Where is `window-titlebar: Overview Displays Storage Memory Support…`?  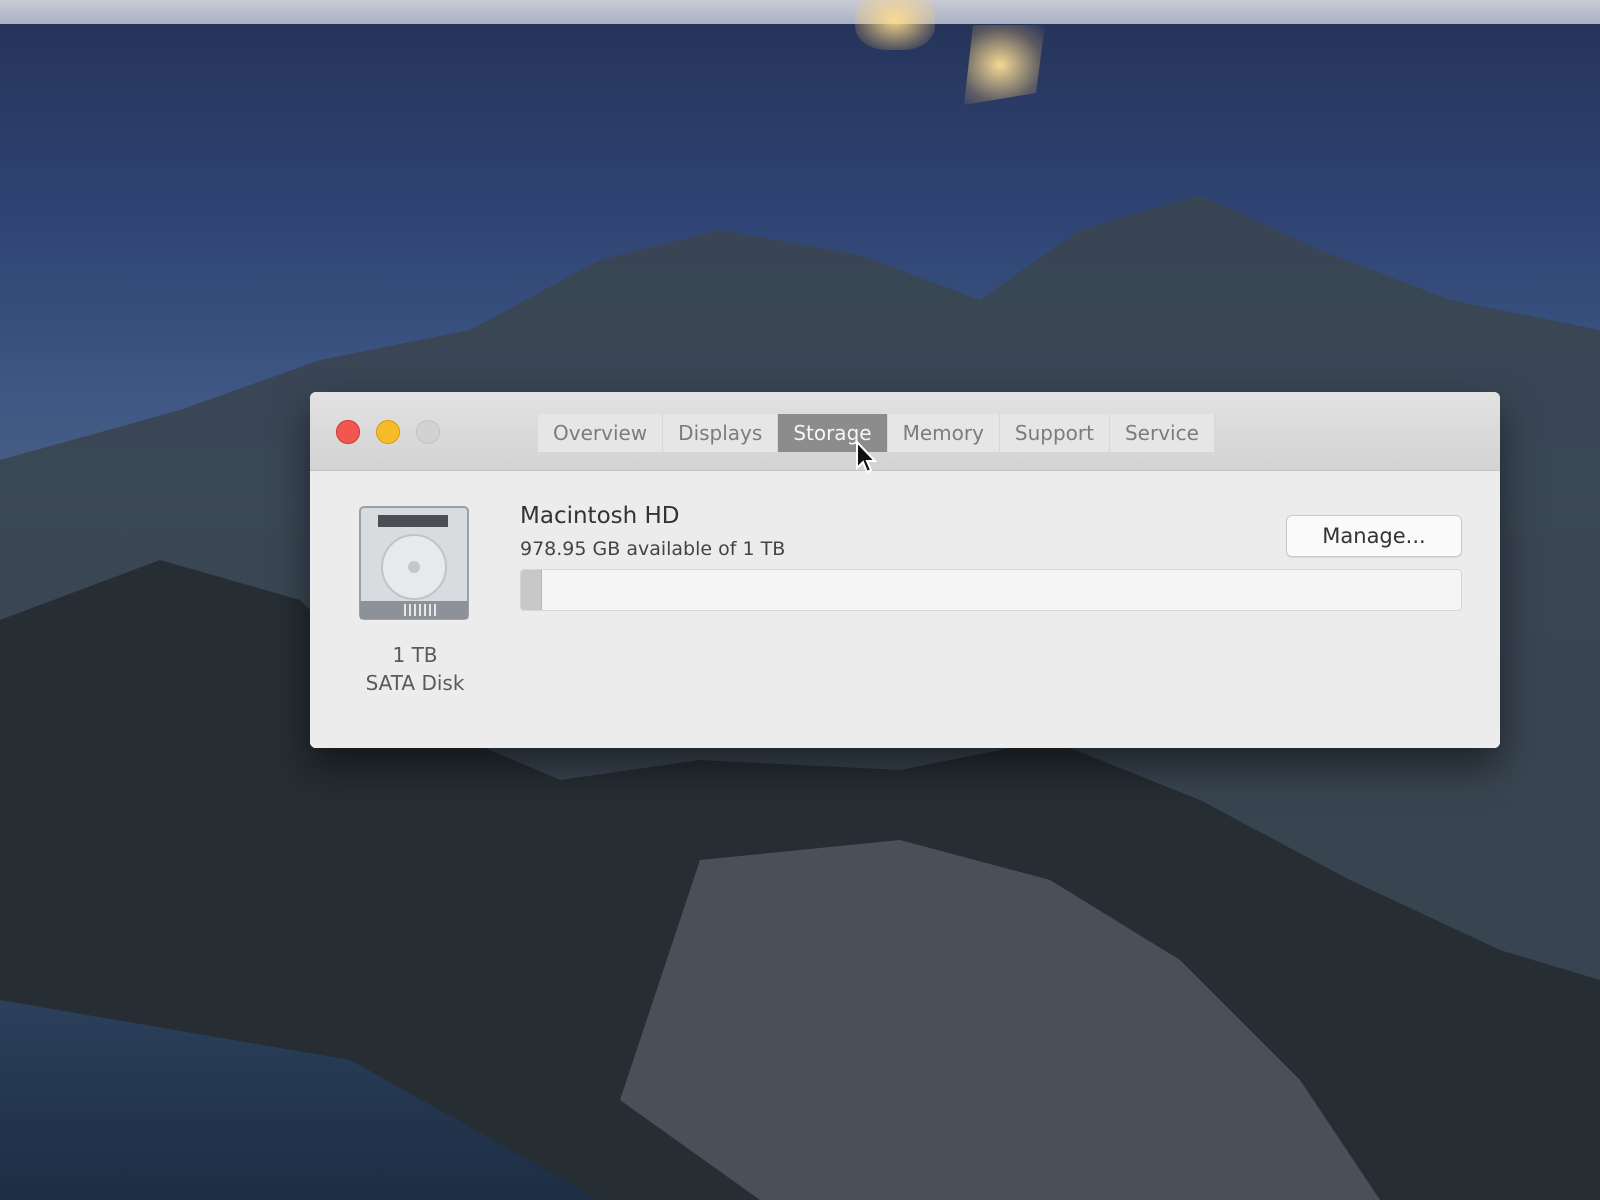 window-titlebar: Overview Displays Storage Memory Support… is located at coordinates (905, 431).